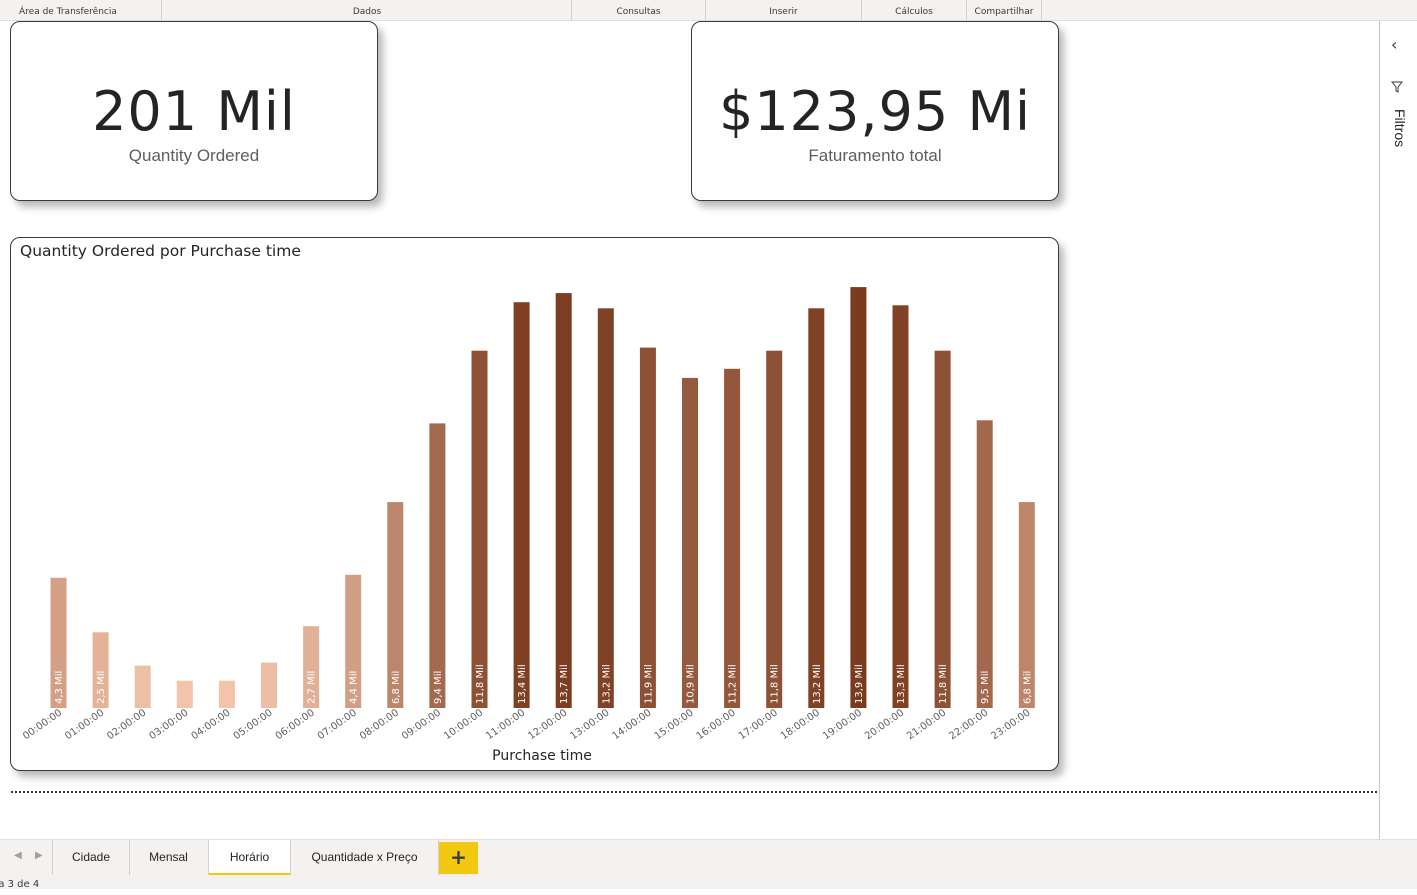 This screenshot has height=895, width=1417. What do you see at coordinates (194, 155) in the screenshot?
I see `kpi-label: Quantity Ordered` at bounding box center [194, 155].